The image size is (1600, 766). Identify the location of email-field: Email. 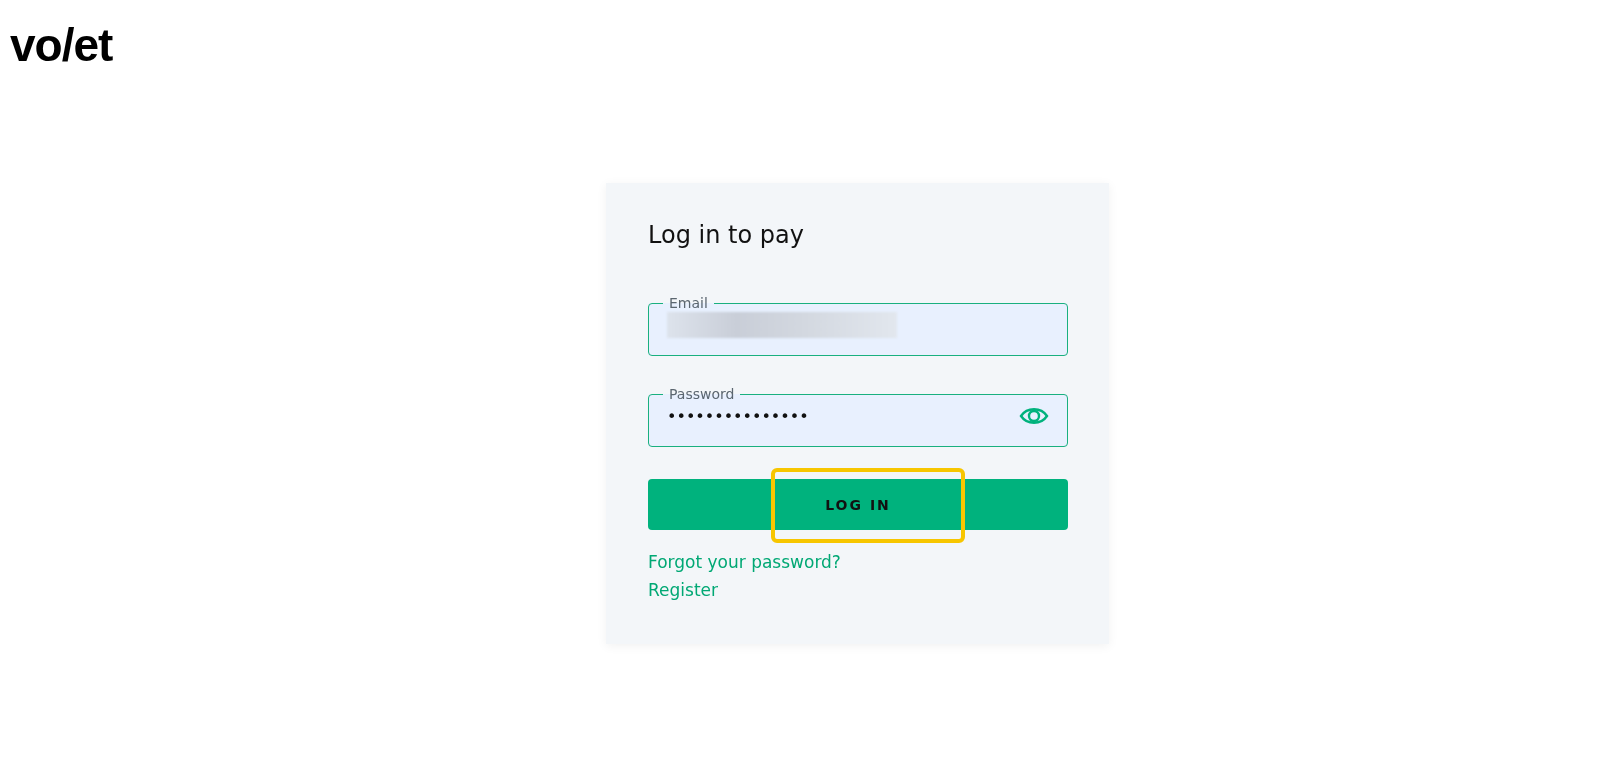
(858, 325).